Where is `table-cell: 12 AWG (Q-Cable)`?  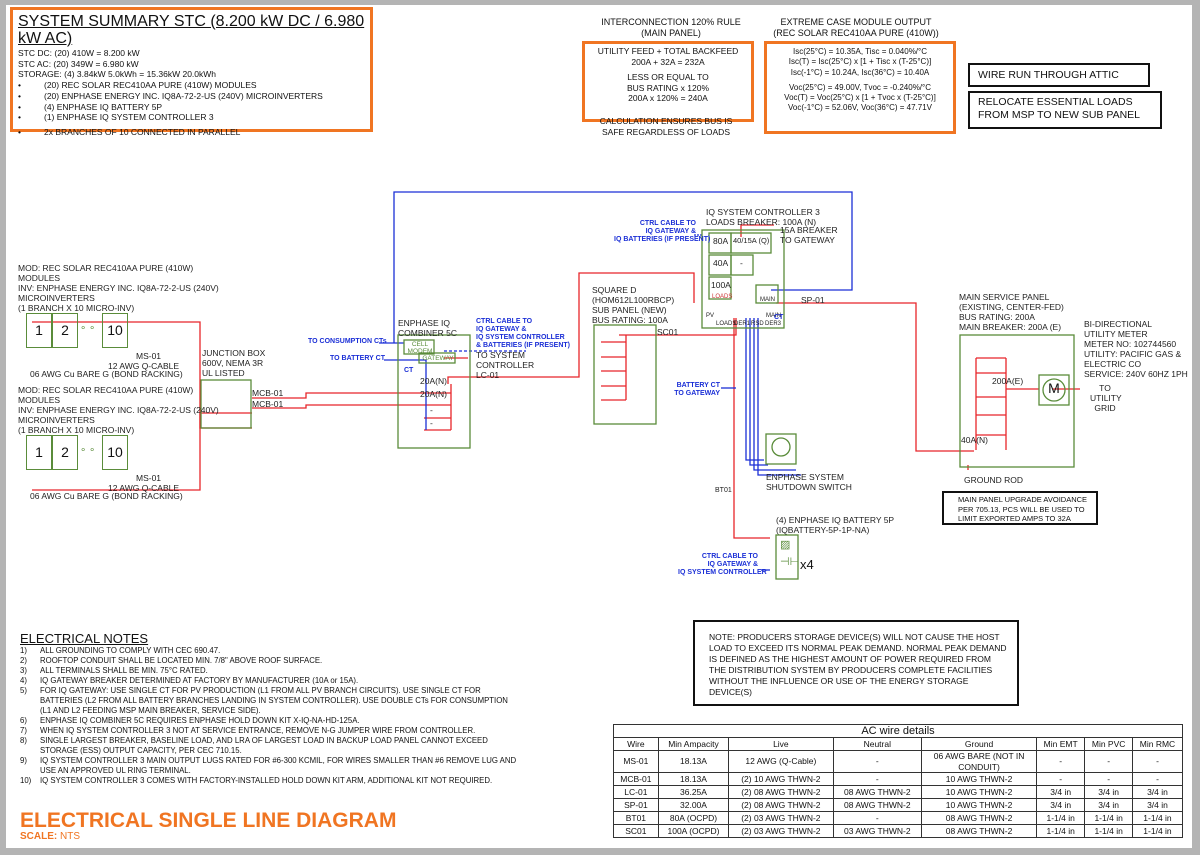 table-cell: 12 AWG (Q-Cable) is located at coordinates (781, 761).